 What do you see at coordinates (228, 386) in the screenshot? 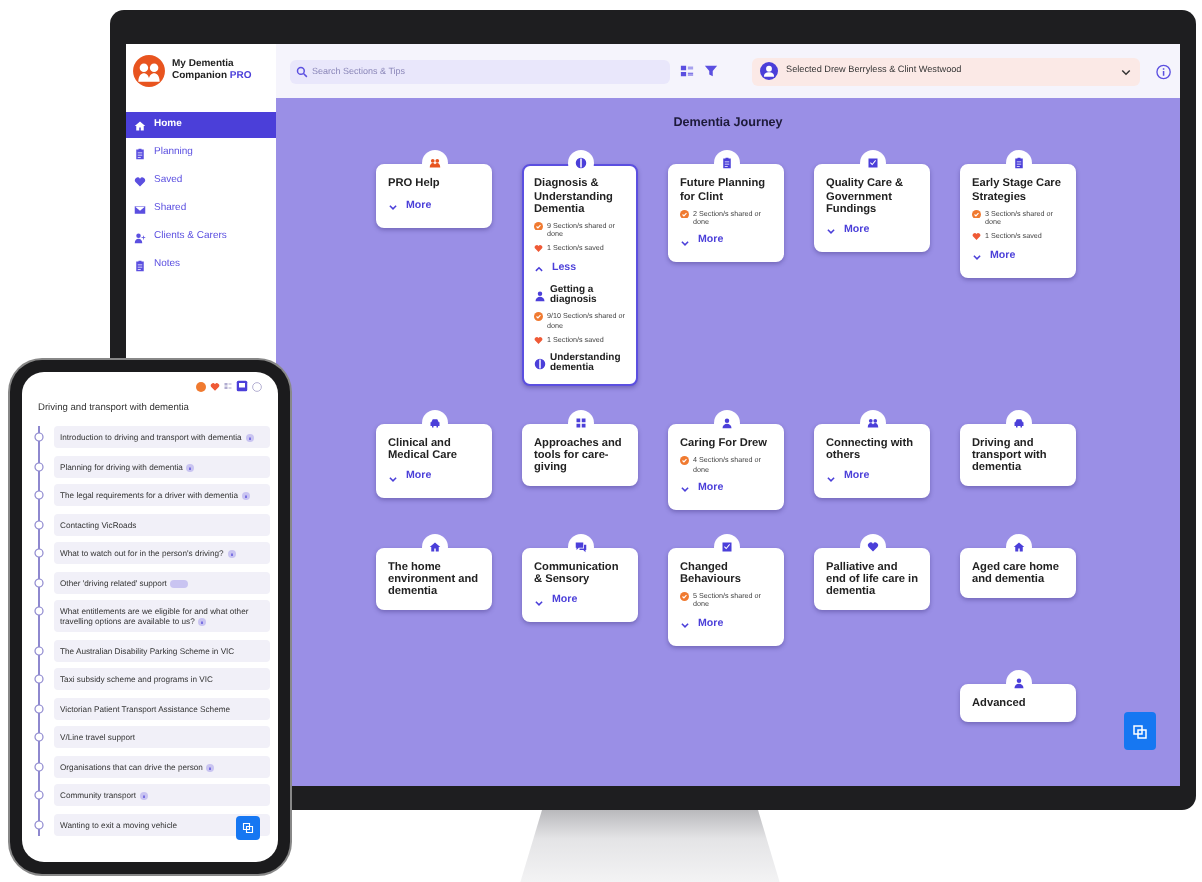
I see `list-icon` at bounding box center [228, 386].